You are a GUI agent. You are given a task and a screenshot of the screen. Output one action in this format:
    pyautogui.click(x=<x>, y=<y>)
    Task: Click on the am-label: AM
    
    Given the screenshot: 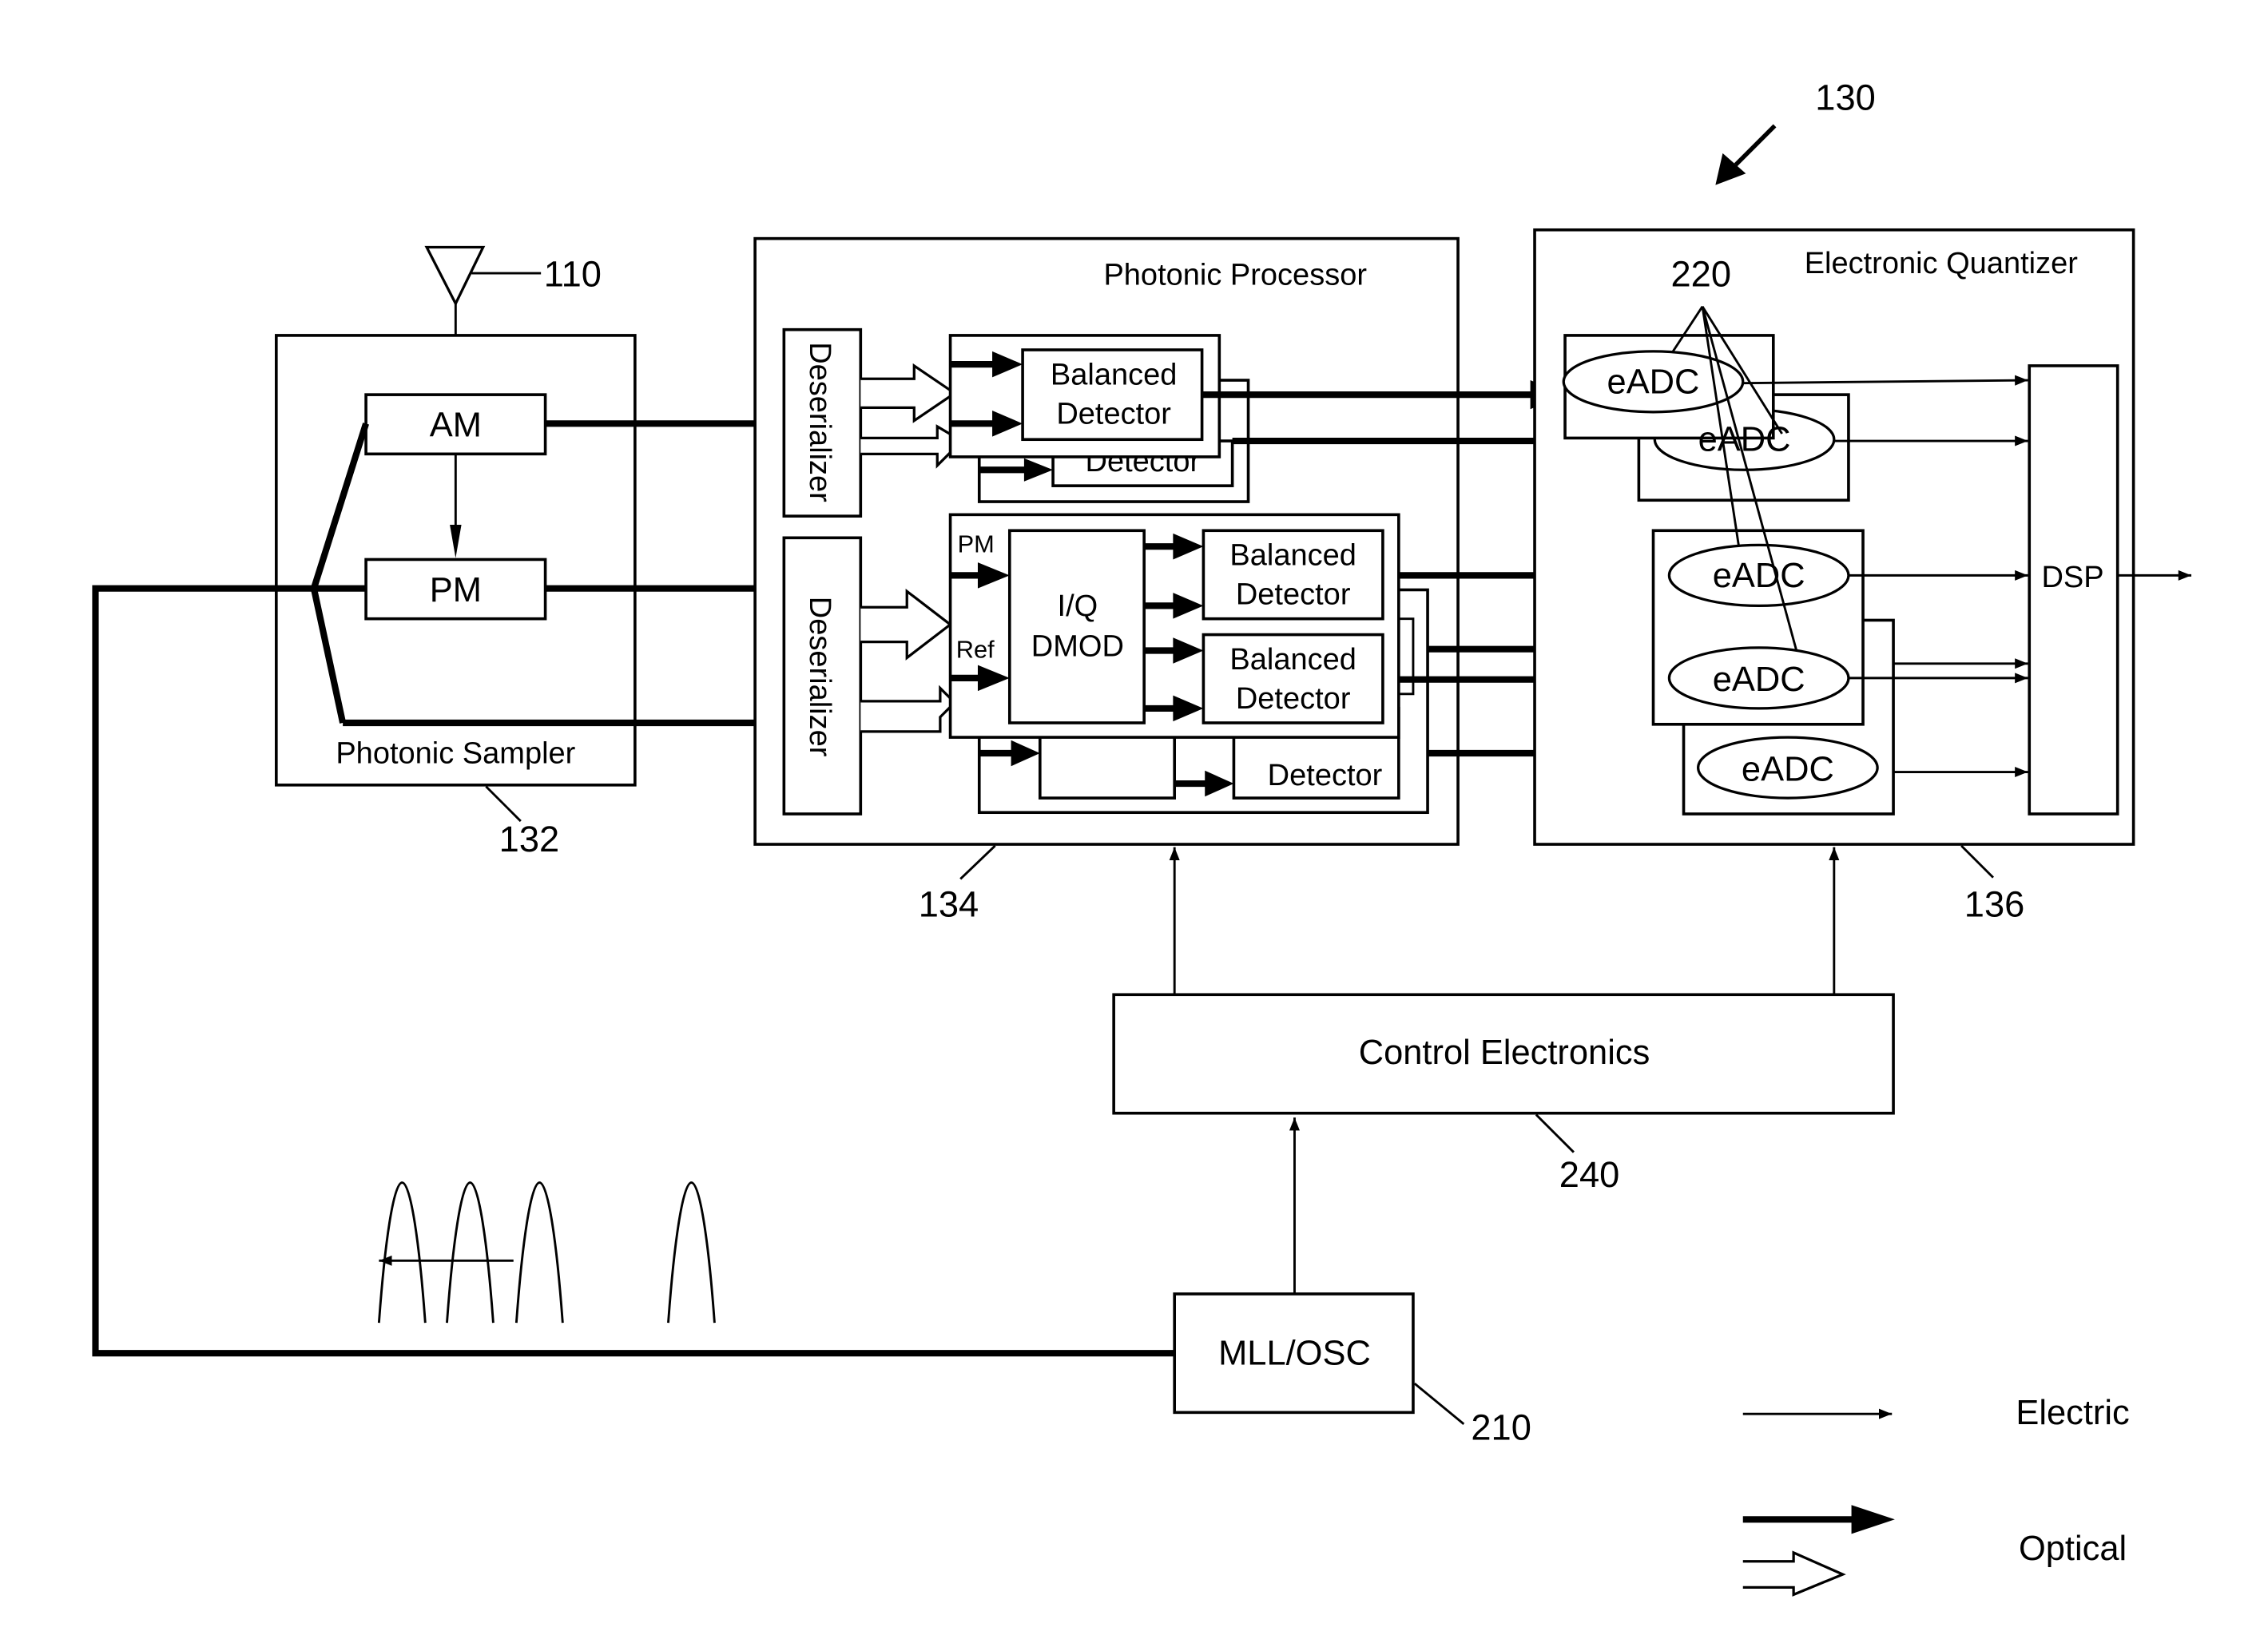 What is the action you would take?
    pyautogui.click(x=456, y=426)
    